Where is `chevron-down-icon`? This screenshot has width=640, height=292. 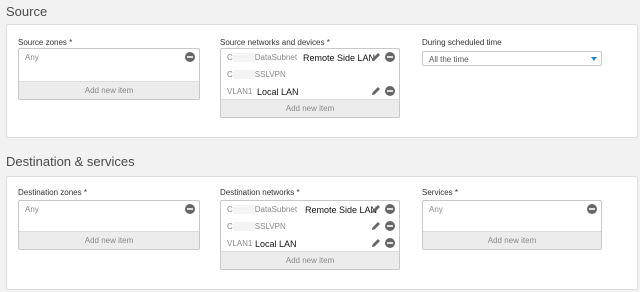
chevron-down-icon is located at coordinates (594, 59).